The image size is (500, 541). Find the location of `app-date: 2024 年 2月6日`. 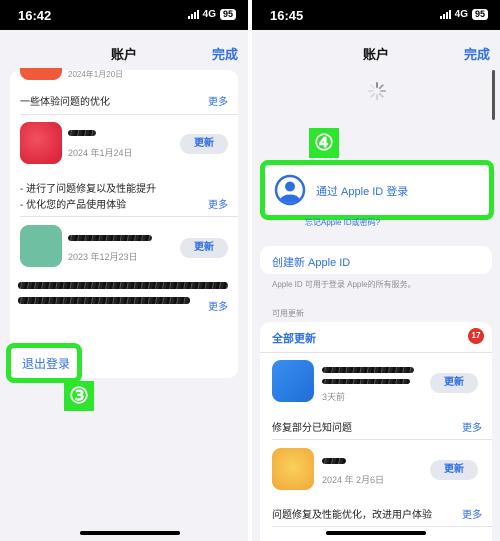

app-date: 2024 年 2月6日 is located at coordinates (353, 480).